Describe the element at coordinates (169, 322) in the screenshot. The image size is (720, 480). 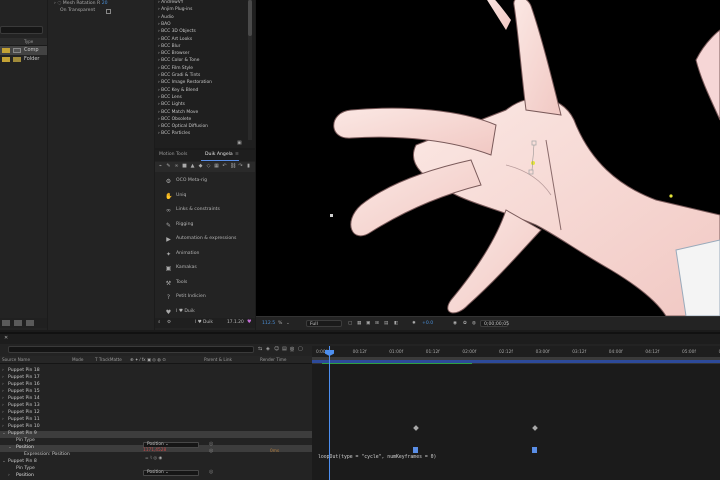
I see `settings-icon: ⚙` at that location.